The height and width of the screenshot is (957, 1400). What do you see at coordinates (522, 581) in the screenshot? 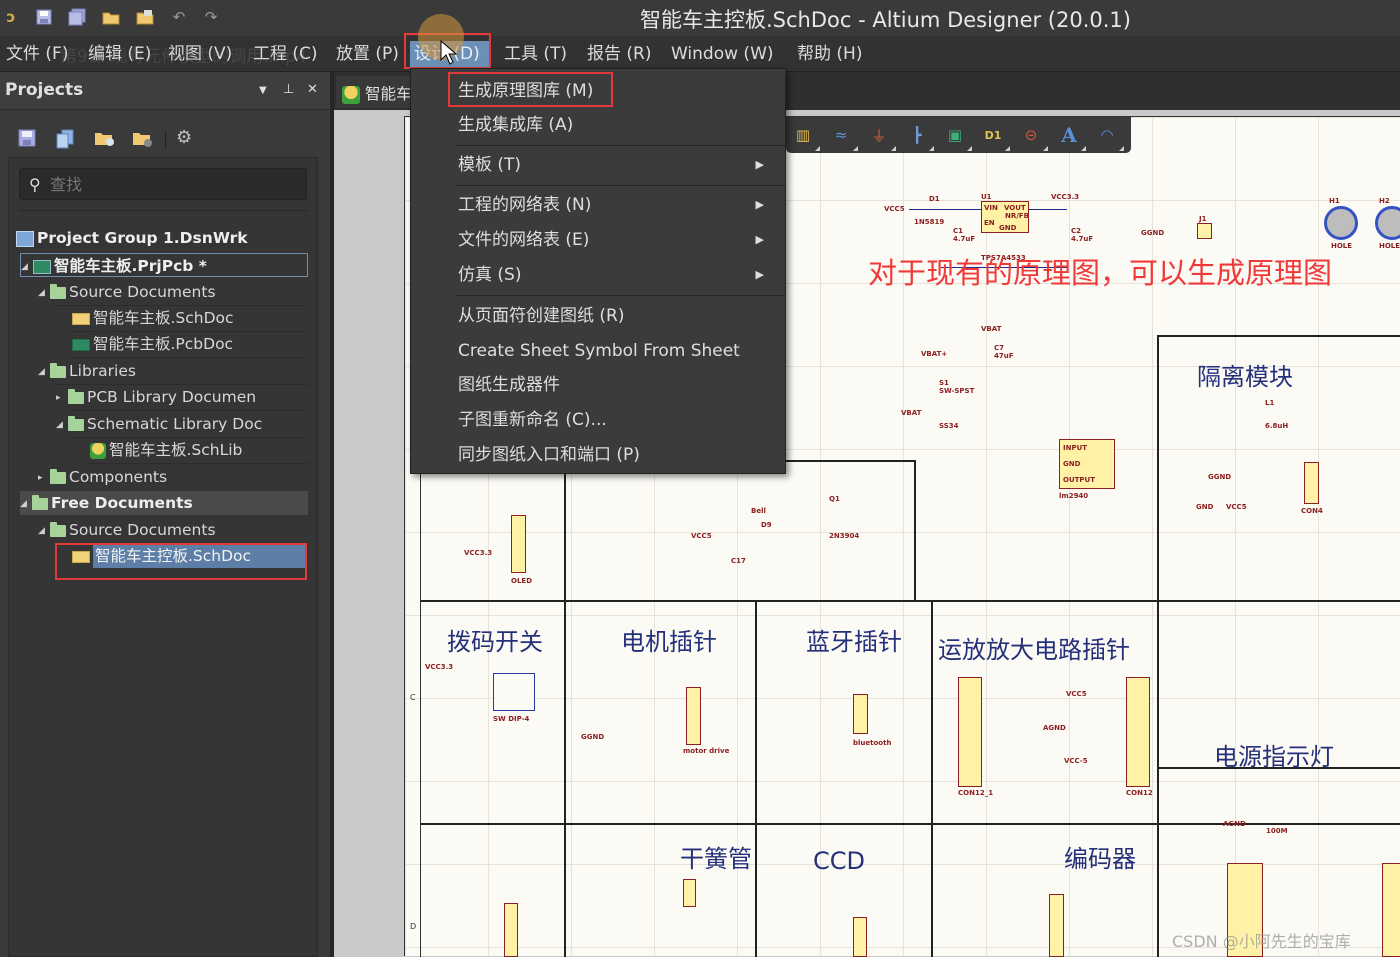
I see `part-oled: OLED` at bounding box center [522, 581].